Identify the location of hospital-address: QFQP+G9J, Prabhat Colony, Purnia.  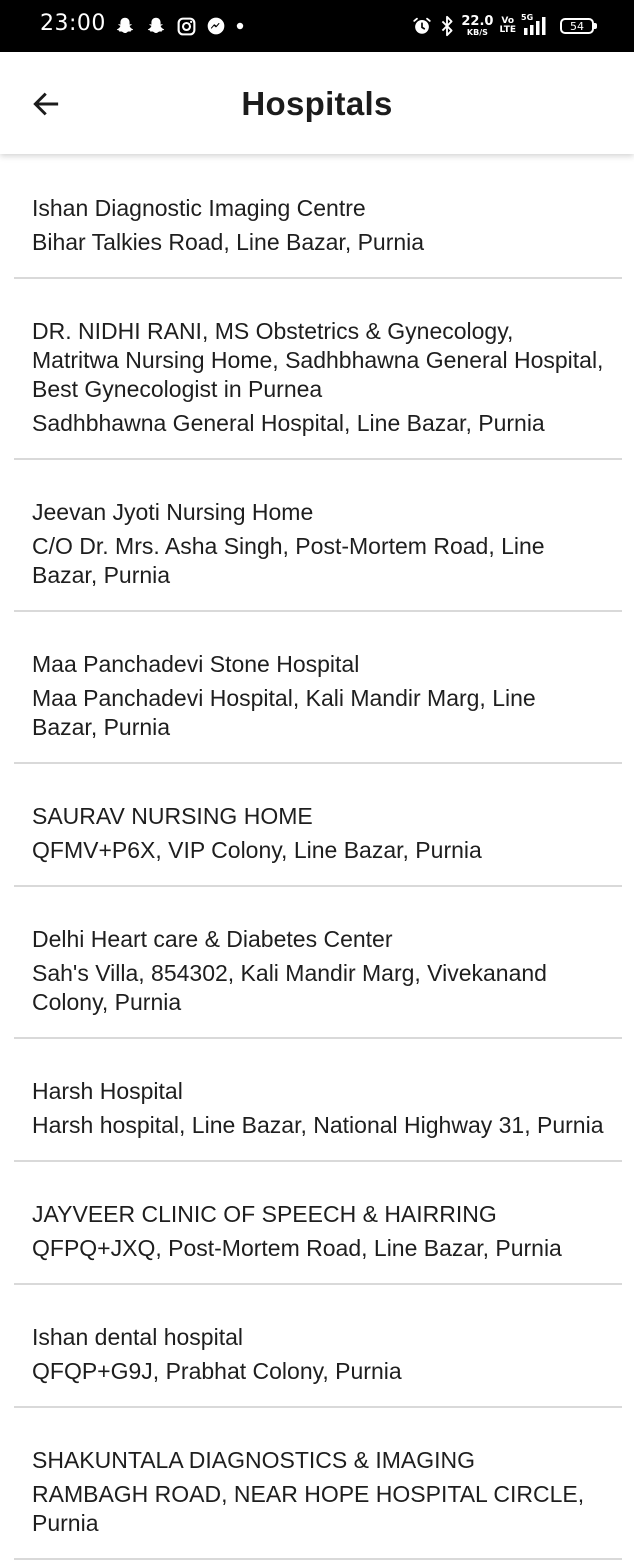
(217, 1371).